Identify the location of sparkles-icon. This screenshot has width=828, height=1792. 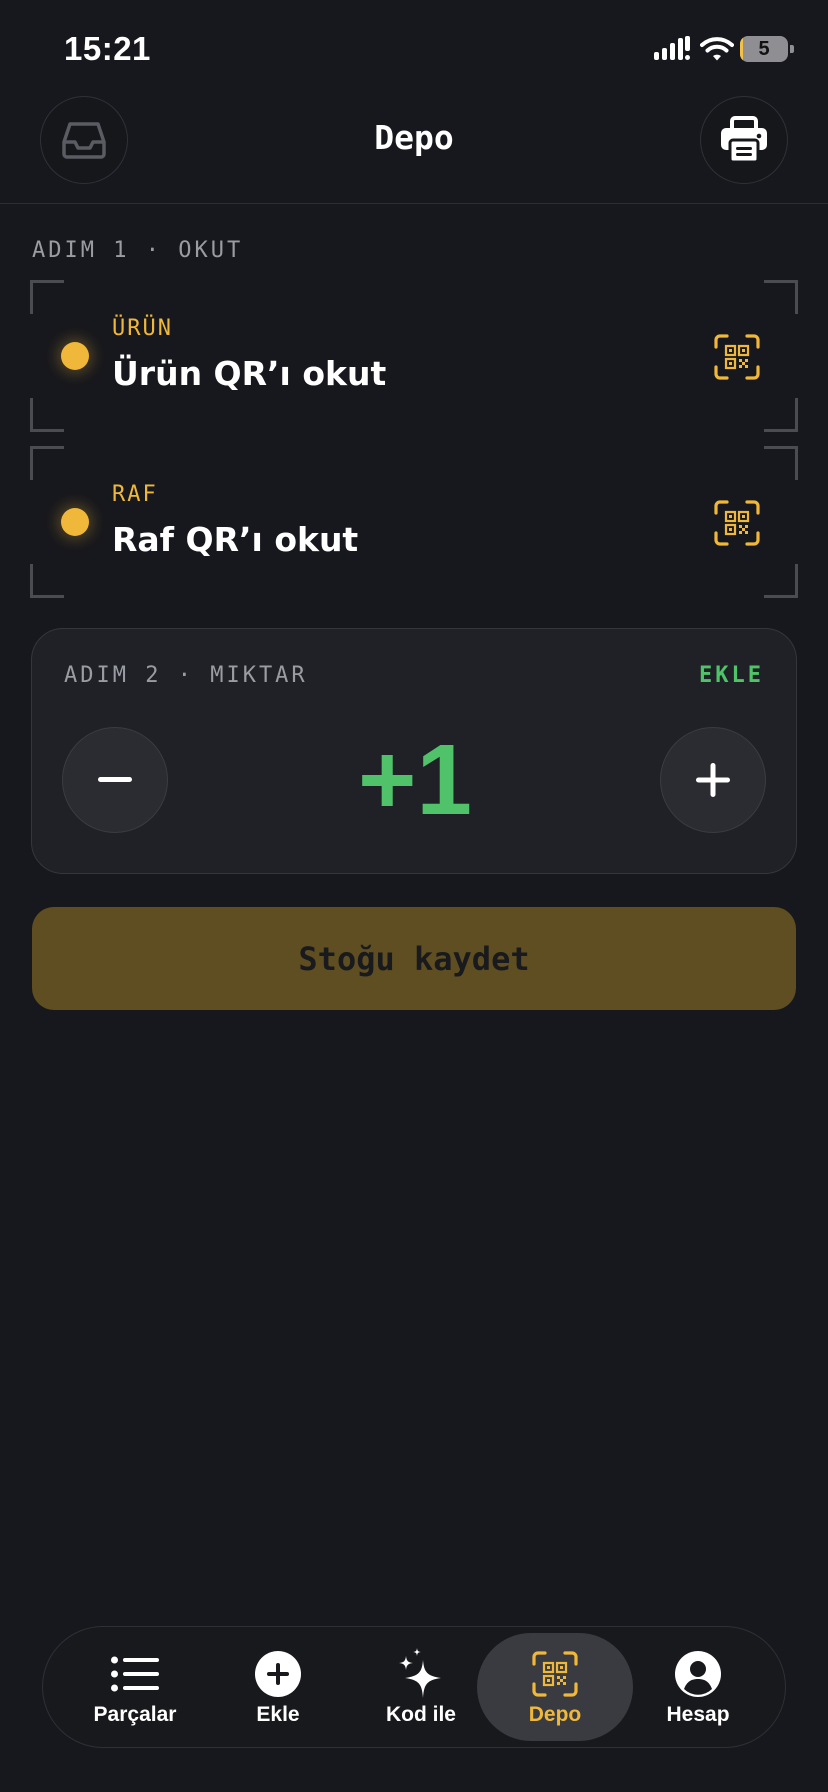
(420, 1673).